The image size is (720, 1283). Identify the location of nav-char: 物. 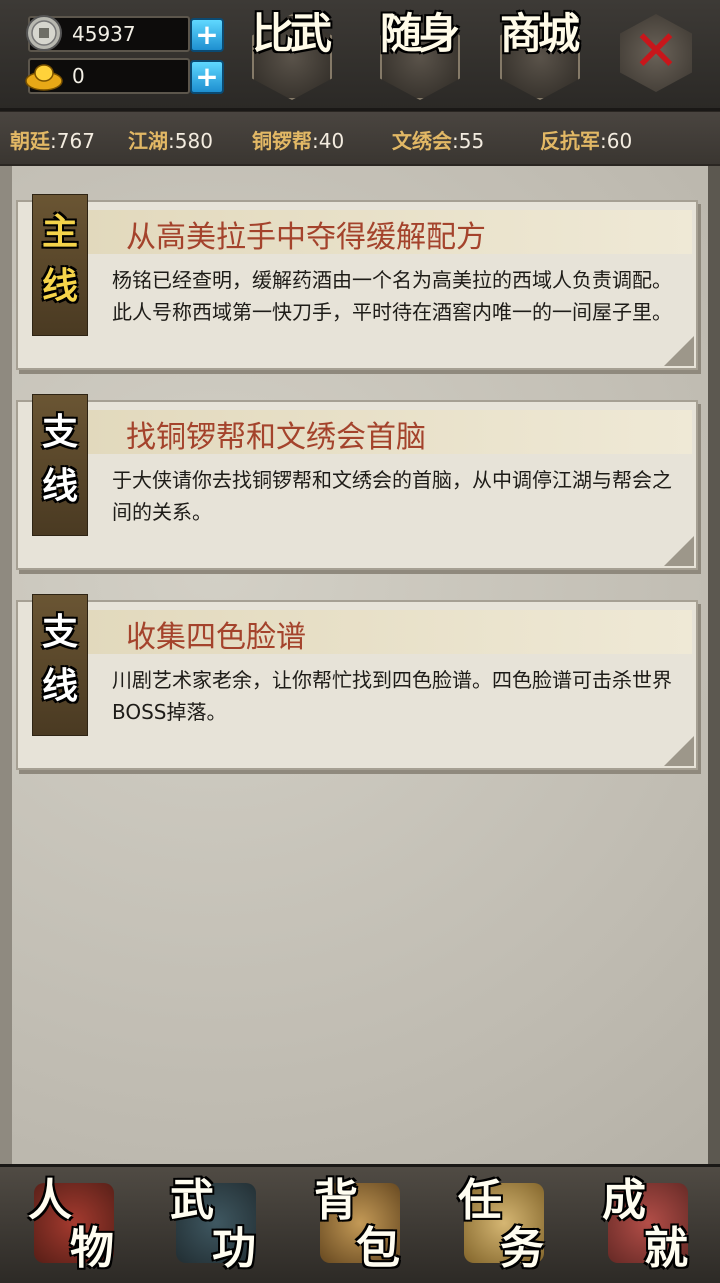
(92, 1248).